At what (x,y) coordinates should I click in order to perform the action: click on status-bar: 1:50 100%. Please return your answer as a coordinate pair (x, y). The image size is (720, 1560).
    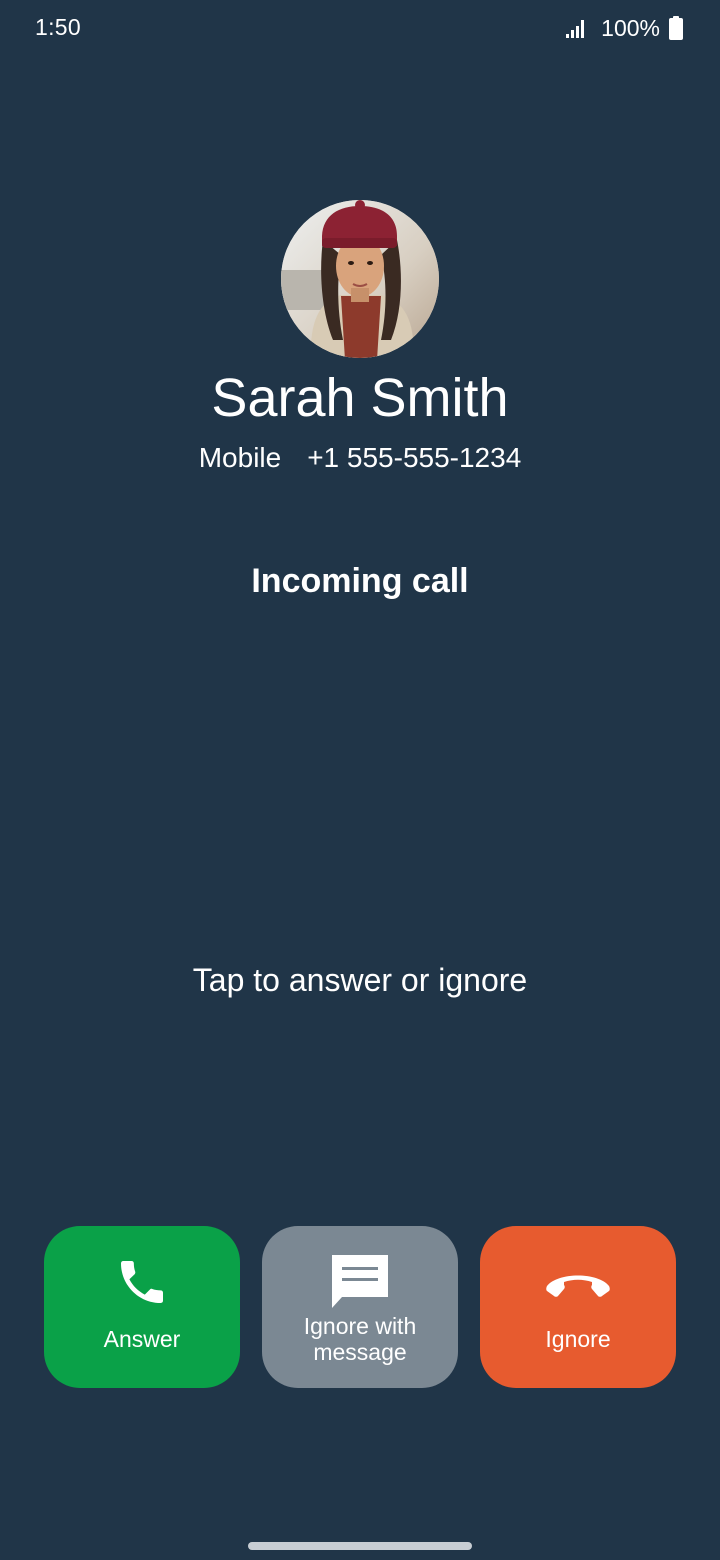
    Looking at the image, I should click on (360, 28).